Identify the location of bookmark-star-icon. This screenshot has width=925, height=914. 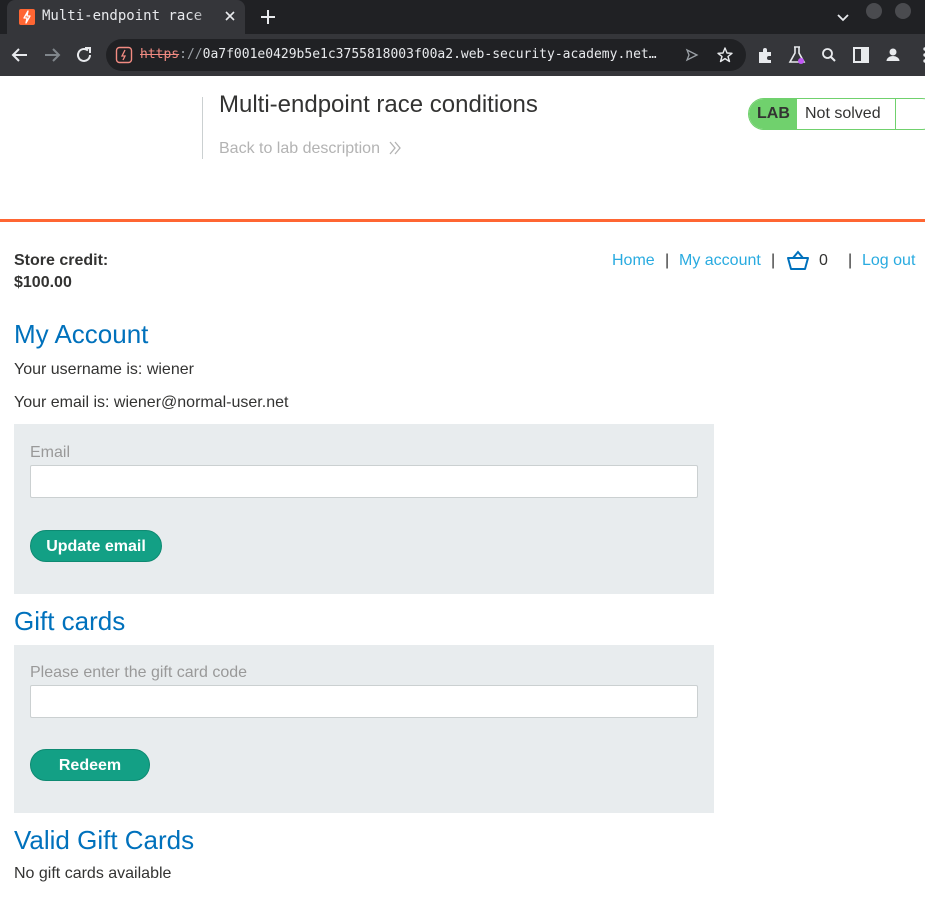
(725, 55).